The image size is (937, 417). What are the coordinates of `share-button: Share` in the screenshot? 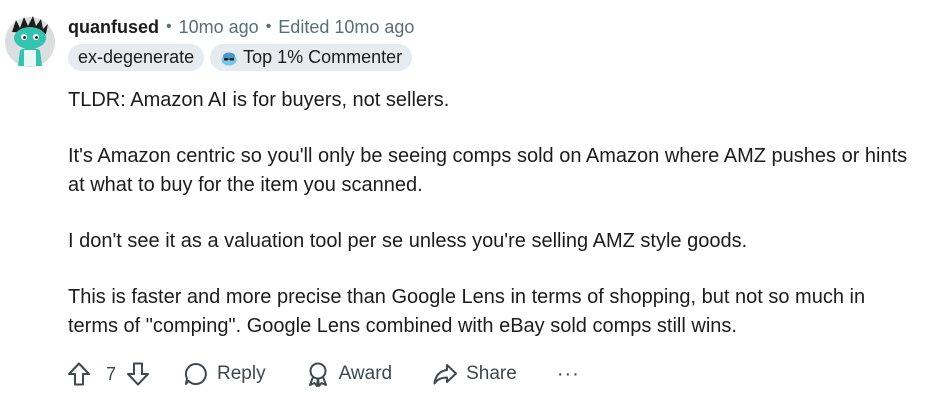 It's located at (474, 374).